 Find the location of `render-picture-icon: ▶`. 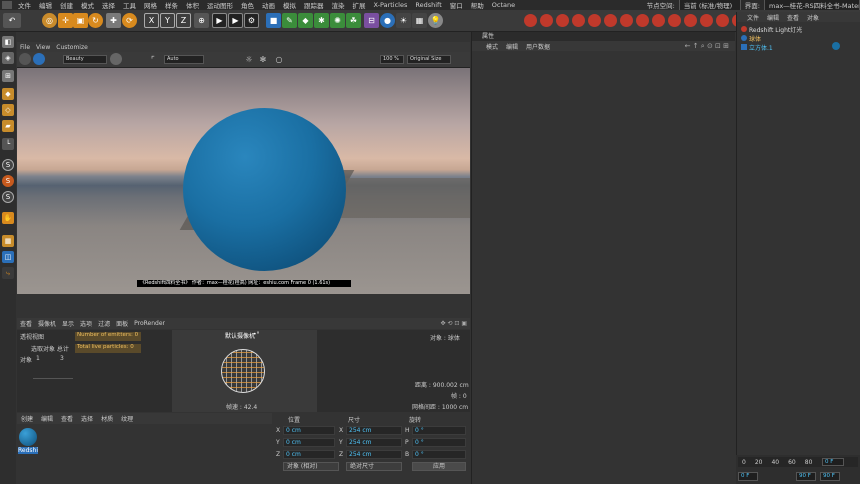

render-picture-icon: ▶ is located at coordinates (235, 20).